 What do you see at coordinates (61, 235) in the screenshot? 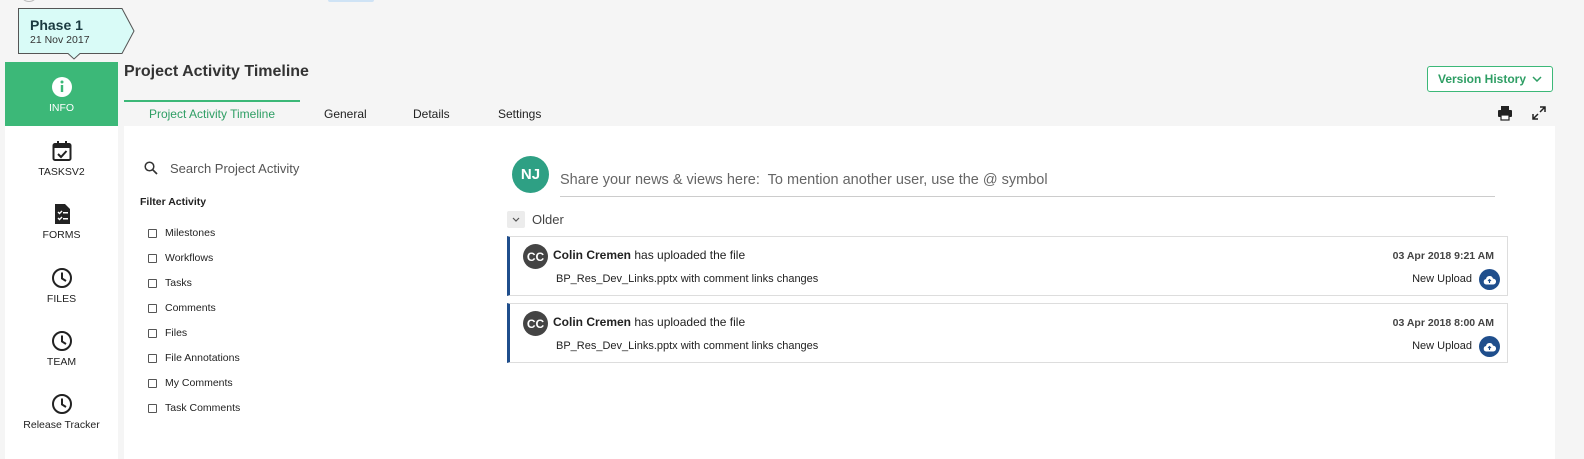
I see `sidebar-item-label: FORMS` at bounding box center [61, 235].